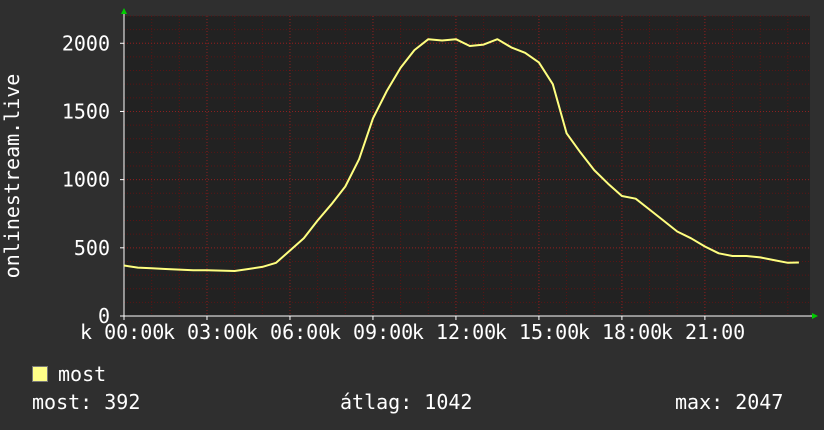 This screenshot has height=430, width=824. Describe the element at coordinates (537, 332) in the screenshot. I see `x-tick-label: k 15:00` at that location.